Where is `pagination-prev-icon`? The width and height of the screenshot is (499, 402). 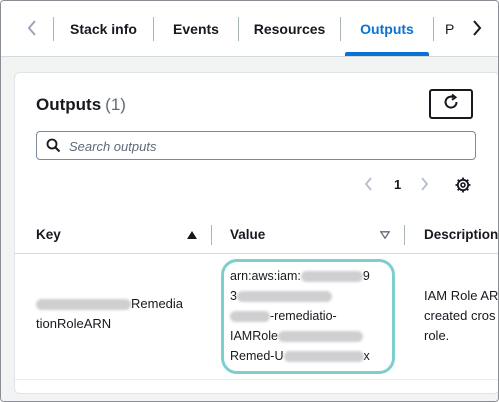
pagination-prev-icon is located at coordinates (369, 186).